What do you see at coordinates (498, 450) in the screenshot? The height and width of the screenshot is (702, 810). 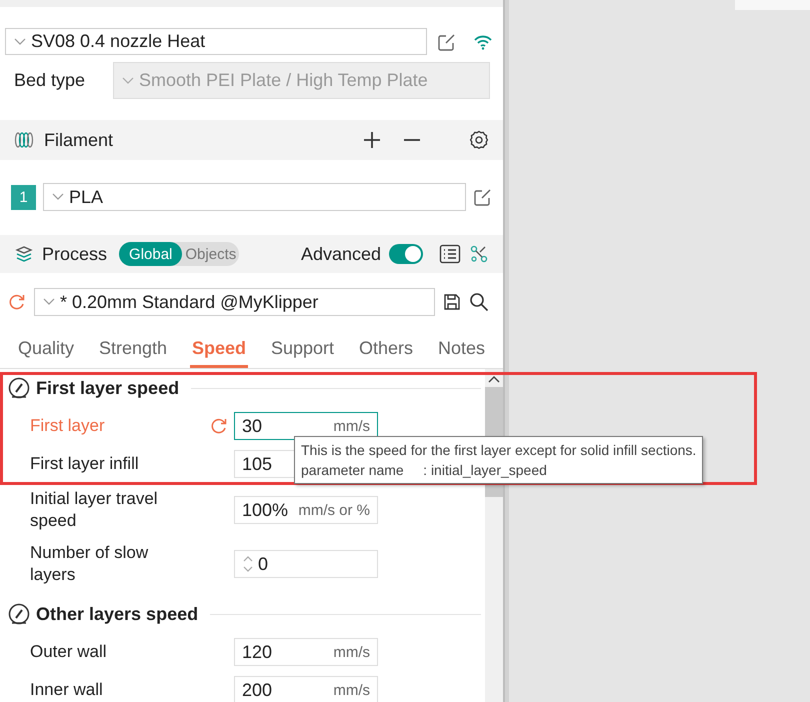 I see `tooltip-text: This is the speed for the first layer except for solid infill sections.` at bounding box center [498, 450].